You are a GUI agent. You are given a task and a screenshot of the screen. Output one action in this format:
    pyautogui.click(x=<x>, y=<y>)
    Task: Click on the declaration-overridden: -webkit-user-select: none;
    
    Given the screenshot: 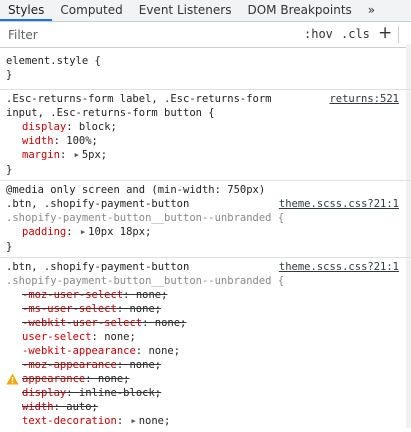 What is the action you would take?
    pyautogui.click(x=205, y=323)
    